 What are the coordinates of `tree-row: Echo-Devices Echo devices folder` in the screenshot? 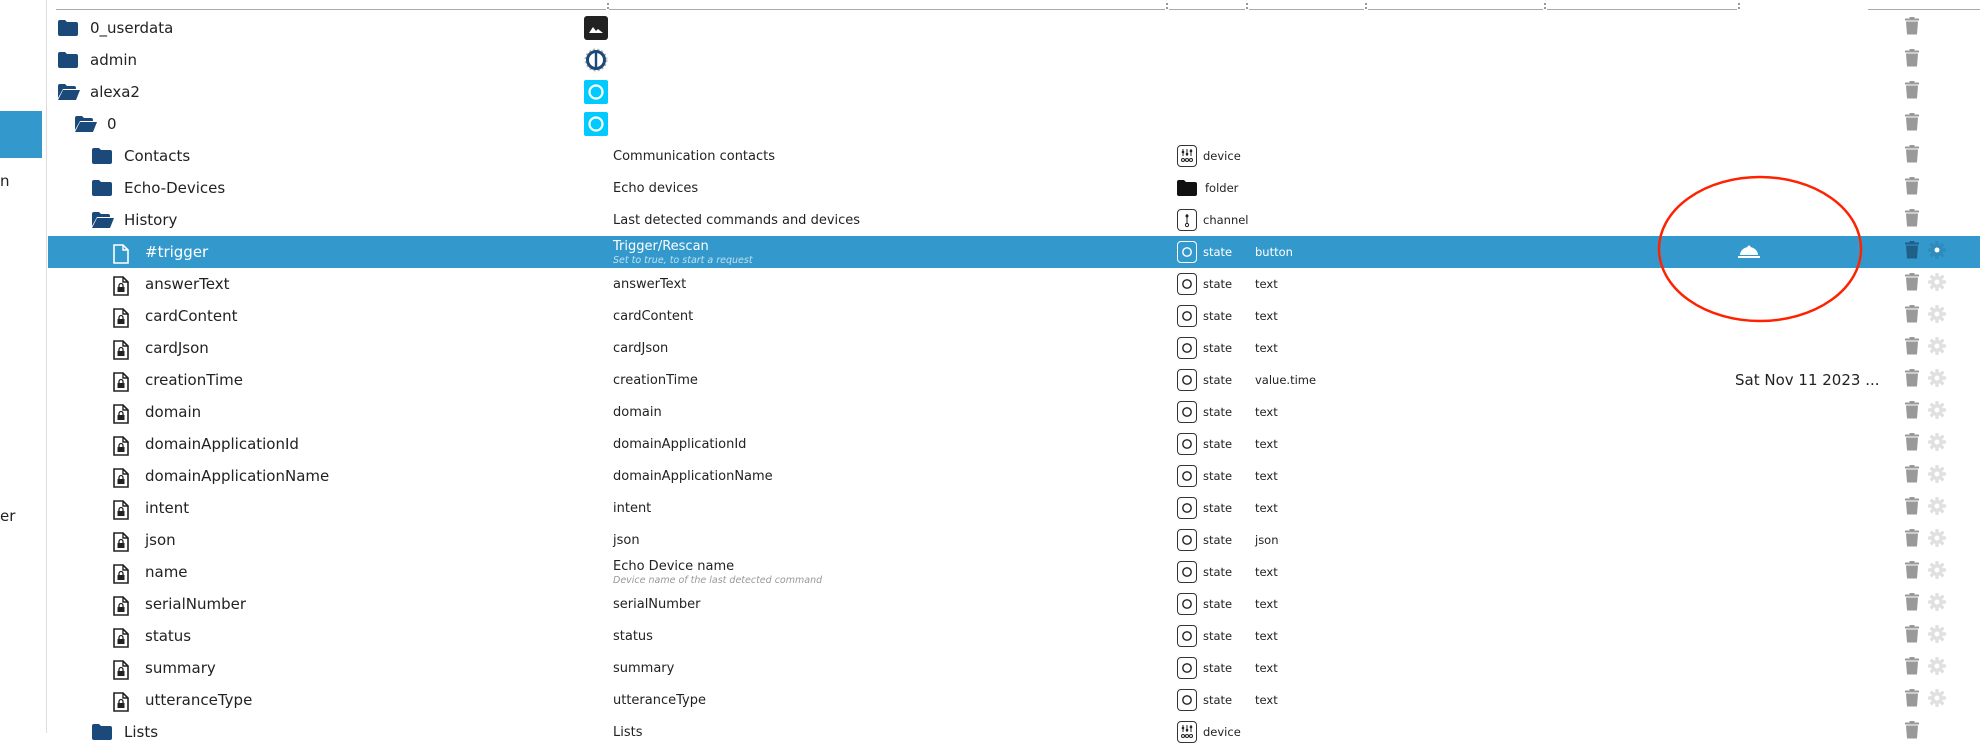 It's located at (1014, 188).